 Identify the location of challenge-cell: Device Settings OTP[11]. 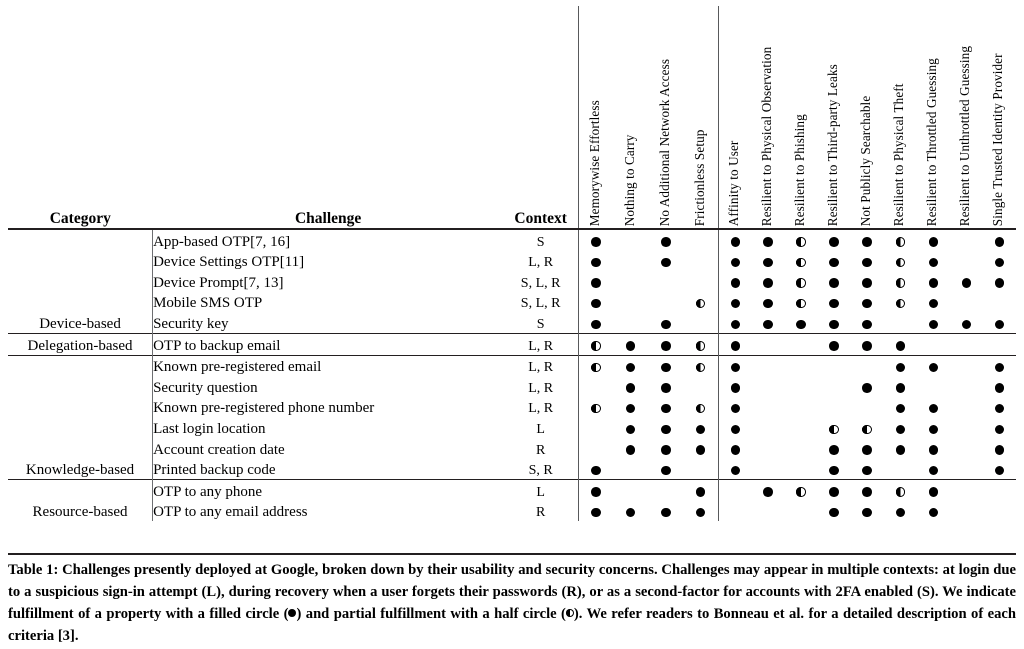
(328, 261).